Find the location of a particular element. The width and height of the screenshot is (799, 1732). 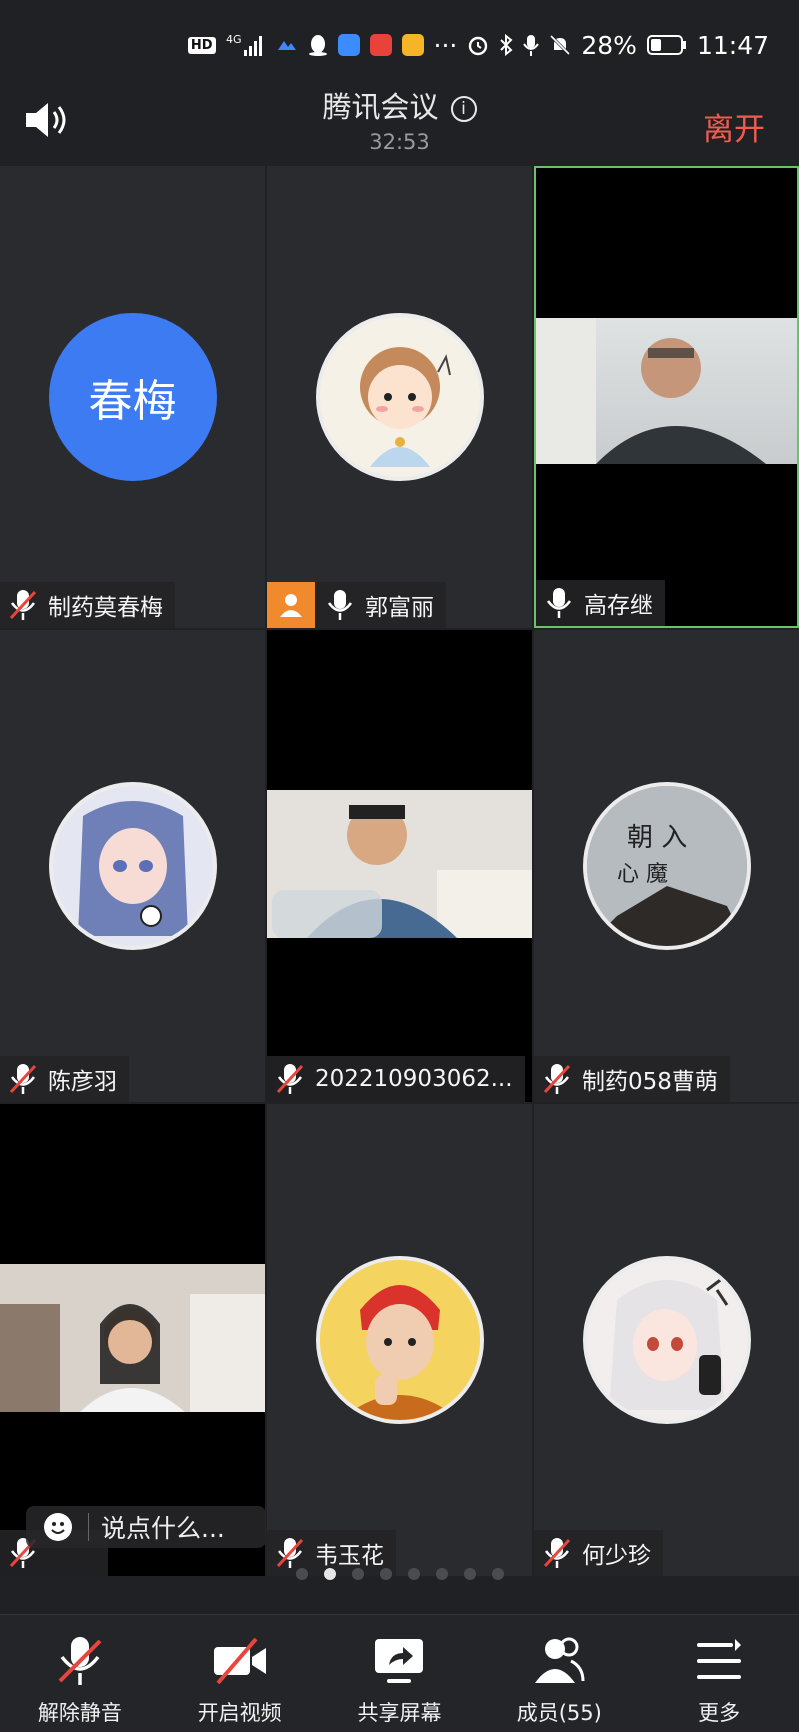

participant-tile: 郭富丽 is located at coordinates (399, 397).